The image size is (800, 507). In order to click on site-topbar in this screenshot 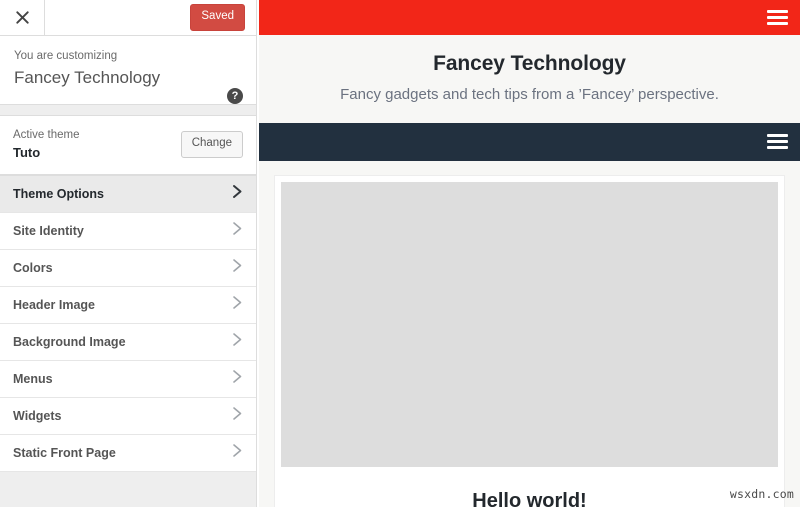, I will do `click(529, 17)`.